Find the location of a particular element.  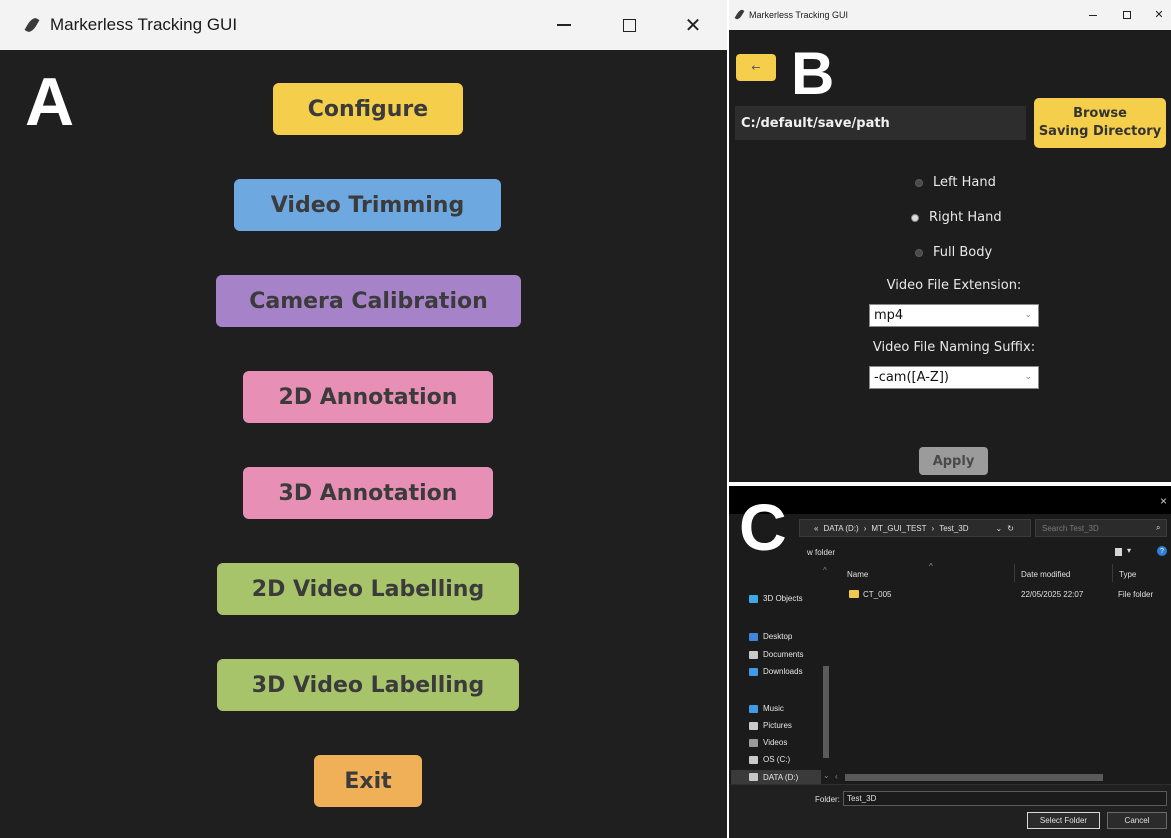

radio-label: Left Hand is located at coordinates (964, 182).